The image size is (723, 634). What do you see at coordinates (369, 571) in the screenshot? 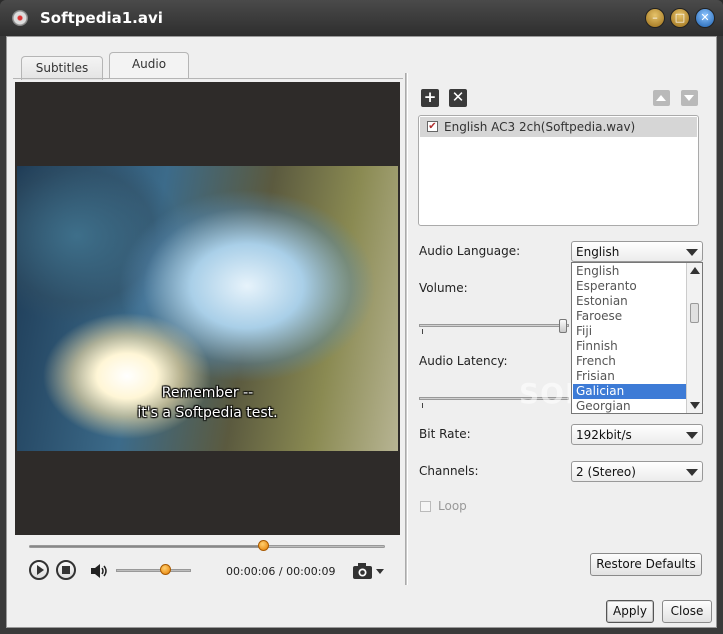
I see `camera-icon` at bounding box center [369, 571].